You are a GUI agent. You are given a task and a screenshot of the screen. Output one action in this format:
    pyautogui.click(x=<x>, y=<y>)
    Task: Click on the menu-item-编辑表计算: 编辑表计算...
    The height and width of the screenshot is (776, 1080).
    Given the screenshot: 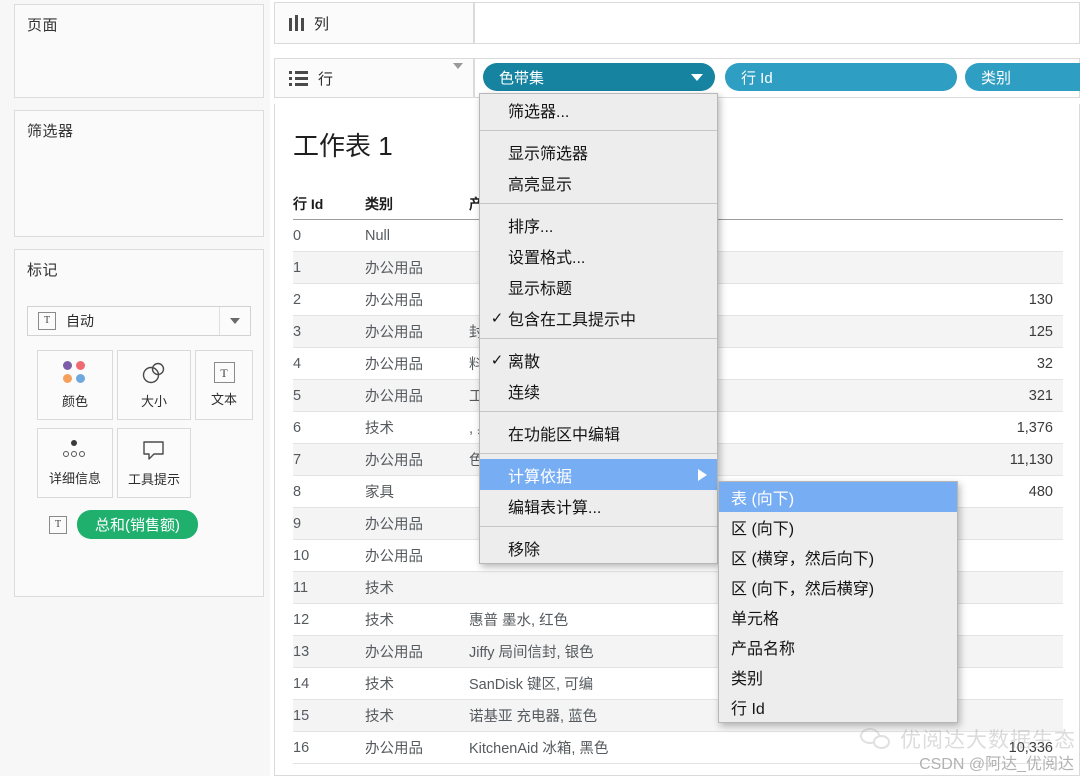 What is the action you would take?
    pyautogui.click(x=598, y=505)
    